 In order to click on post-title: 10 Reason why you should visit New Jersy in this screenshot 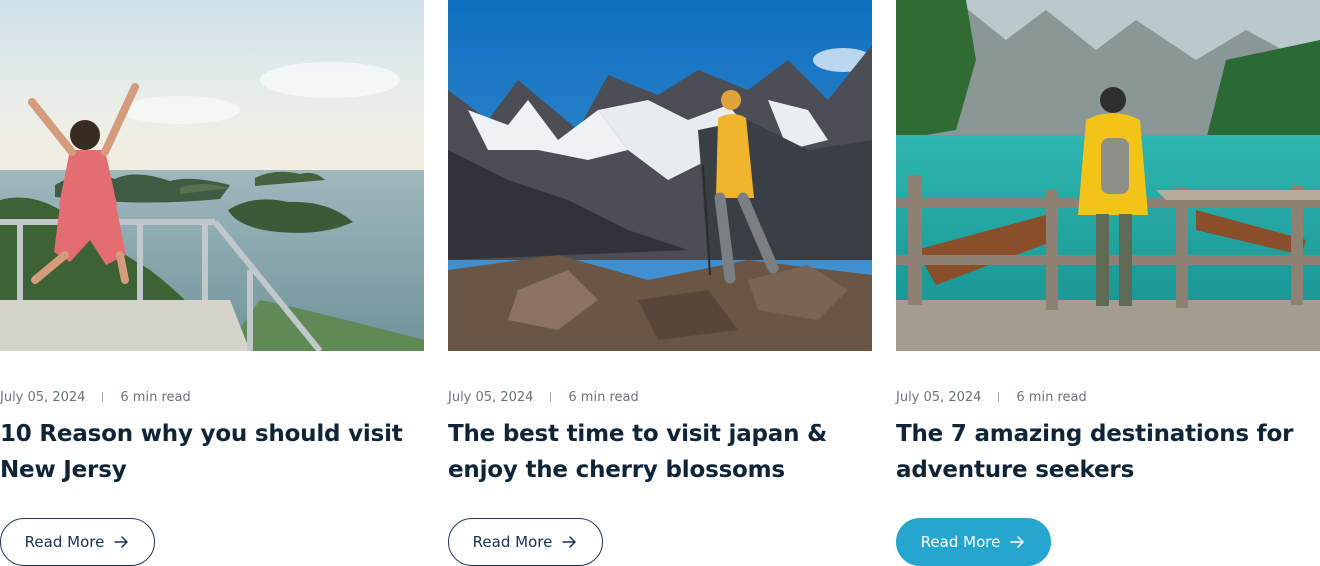, I will do `click(205, 452)`.